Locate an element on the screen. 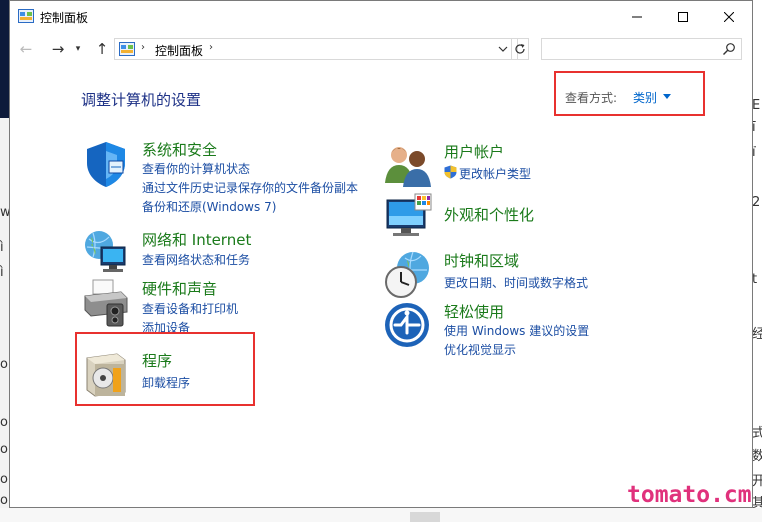 This screenshot has width=762, height=522. navigation-bar: ← → ▾ ↑ › 控制面板 › is located at coordinates (381, 49).